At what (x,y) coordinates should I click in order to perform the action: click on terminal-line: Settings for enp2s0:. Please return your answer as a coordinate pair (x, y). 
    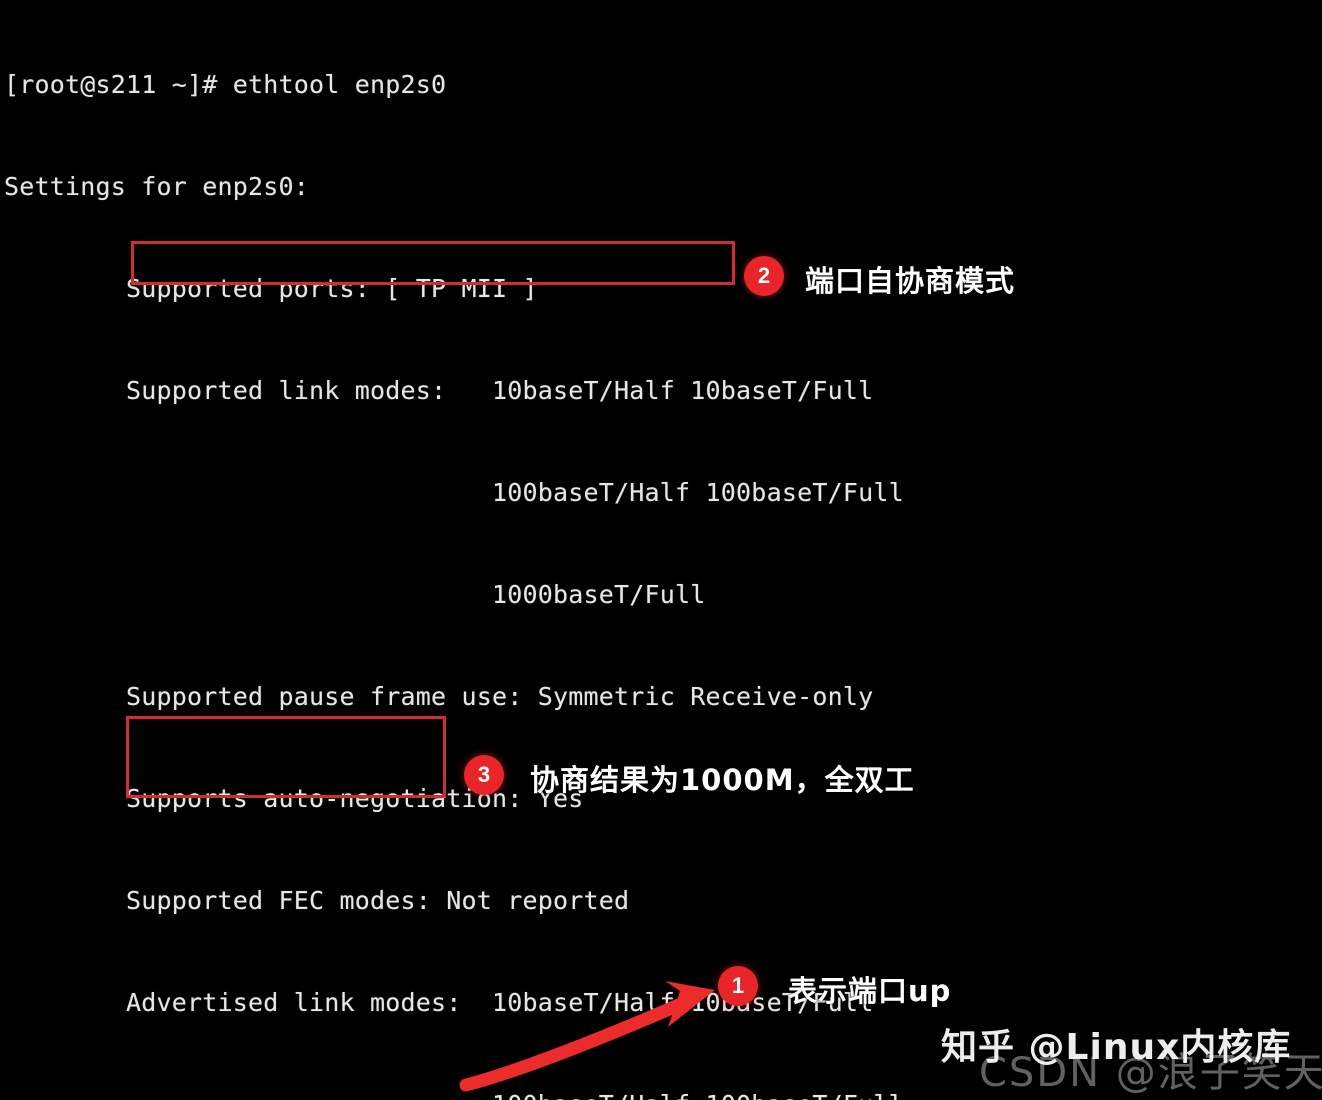
    Looking at the image, I should click on (157, 186).